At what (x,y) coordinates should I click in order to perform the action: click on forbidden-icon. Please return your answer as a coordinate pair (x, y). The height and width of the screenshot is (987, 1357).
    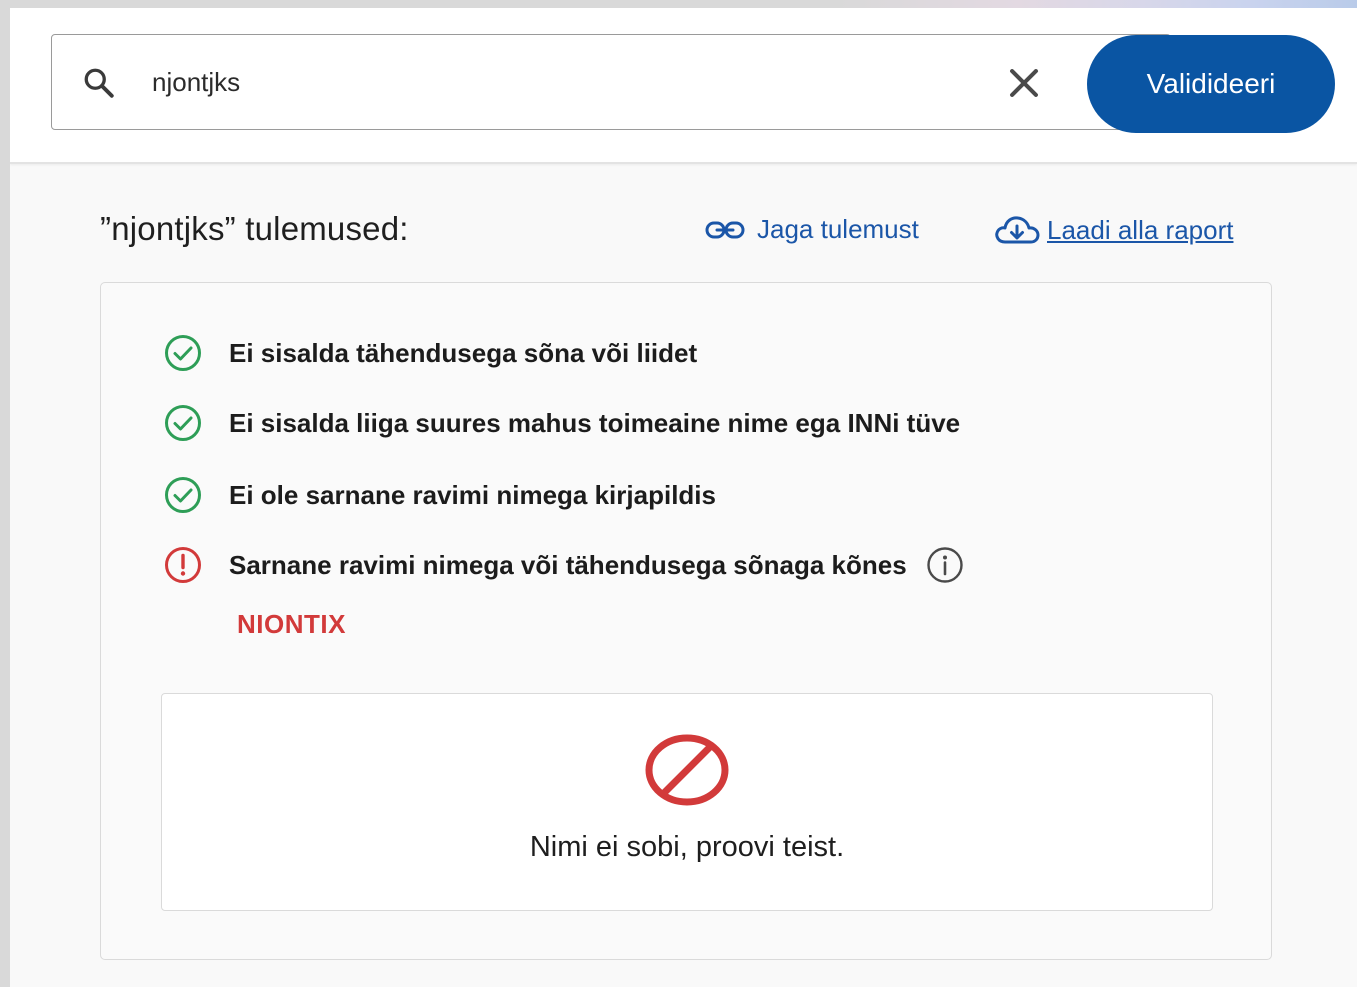
    Looking at the image, I should click on (687, 770).